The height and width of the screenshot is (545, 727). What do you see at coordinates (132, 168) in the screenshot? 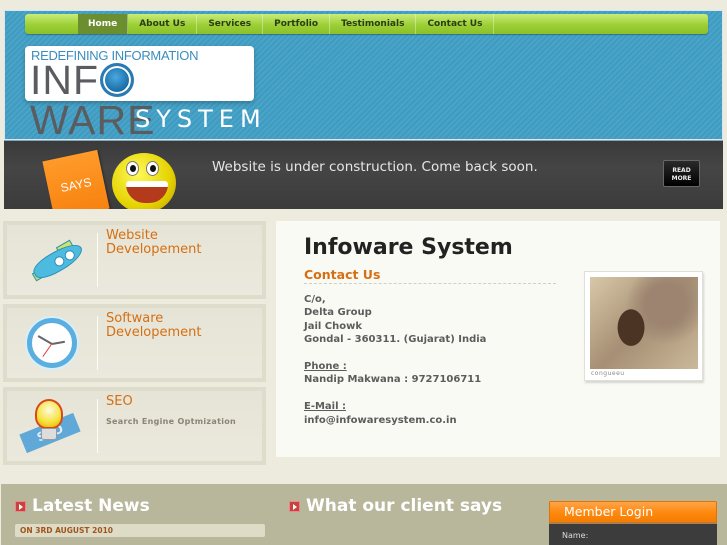
I see `smiley-eye-left` at bounding box center [132, 168].